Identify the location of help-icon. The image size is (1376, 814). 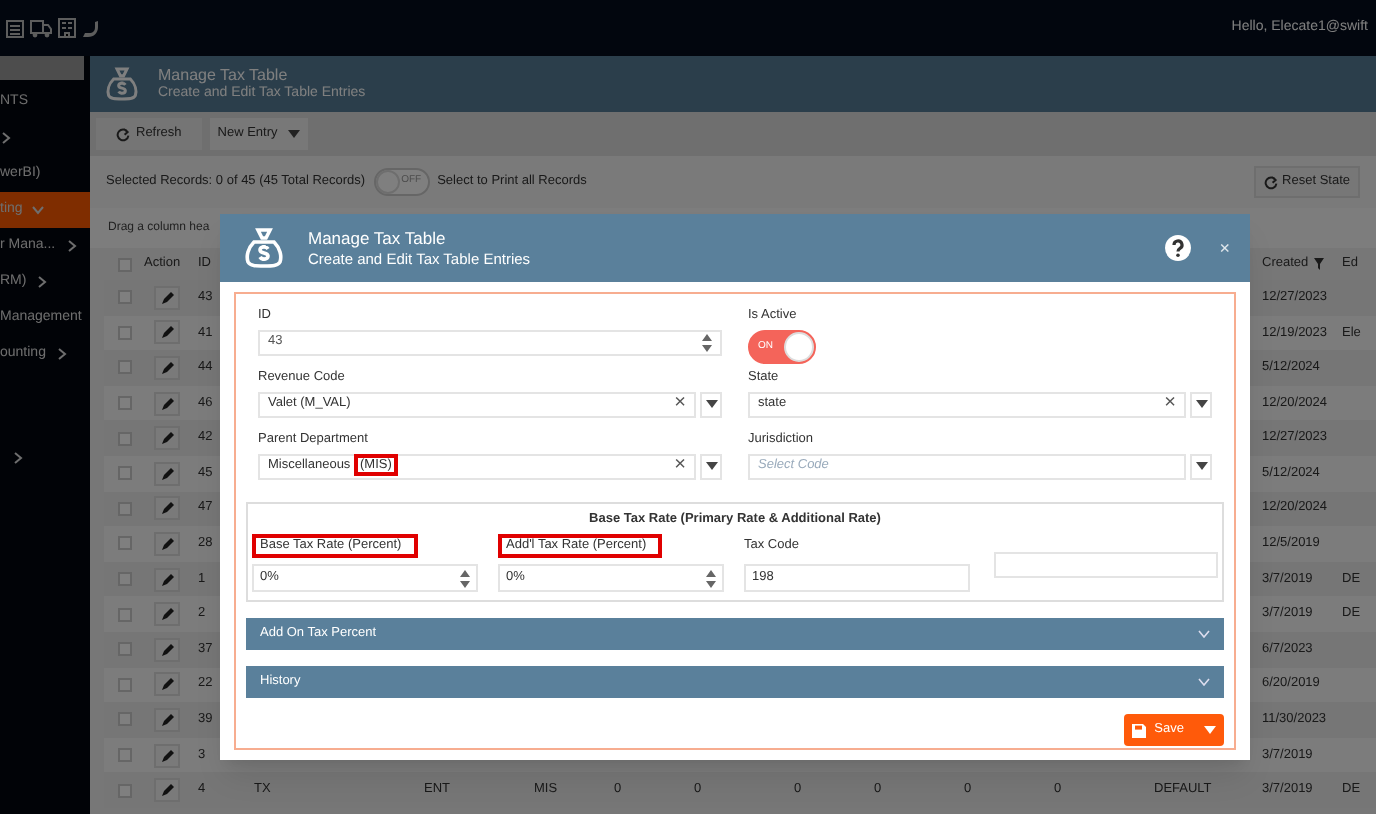
(1177, 248).